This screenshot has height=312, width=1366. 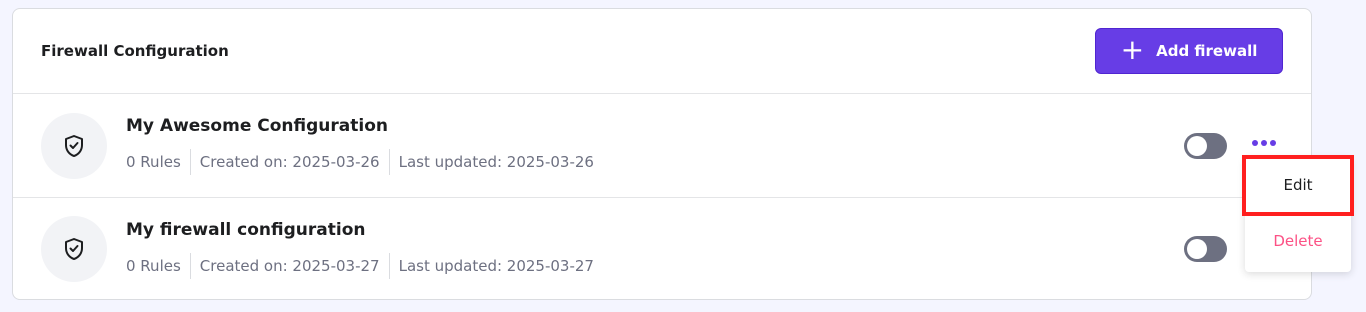 I want to click on updated-date: Last updated: 2025-03-27, so click(x=495, y=265).